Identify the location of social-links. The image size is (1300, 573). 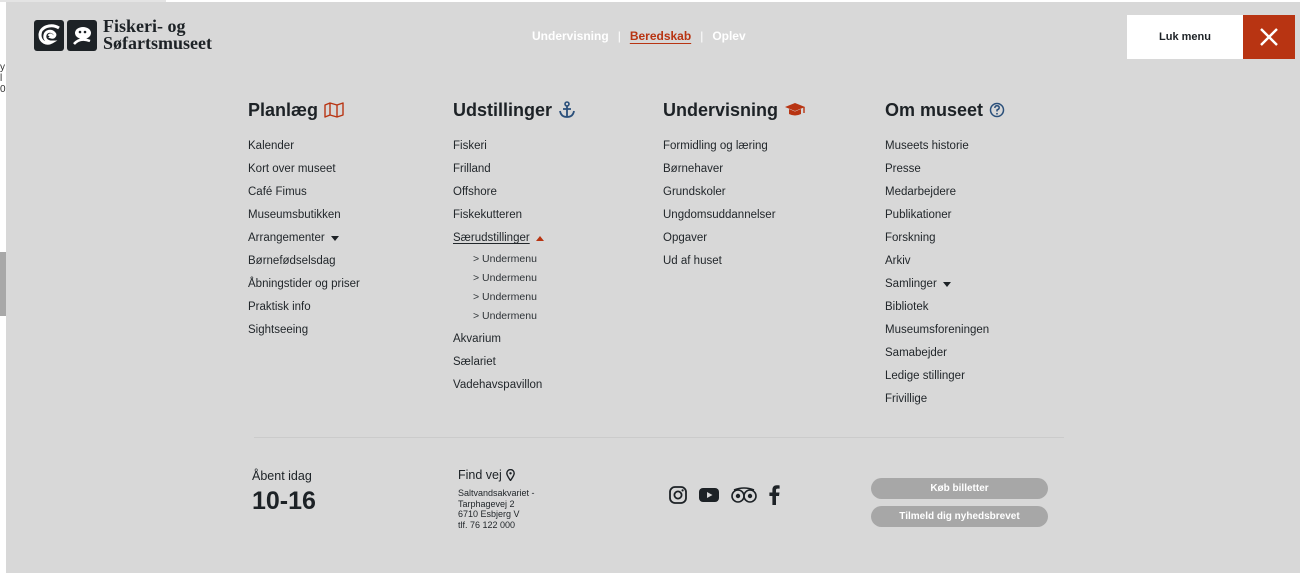
(724, 497).